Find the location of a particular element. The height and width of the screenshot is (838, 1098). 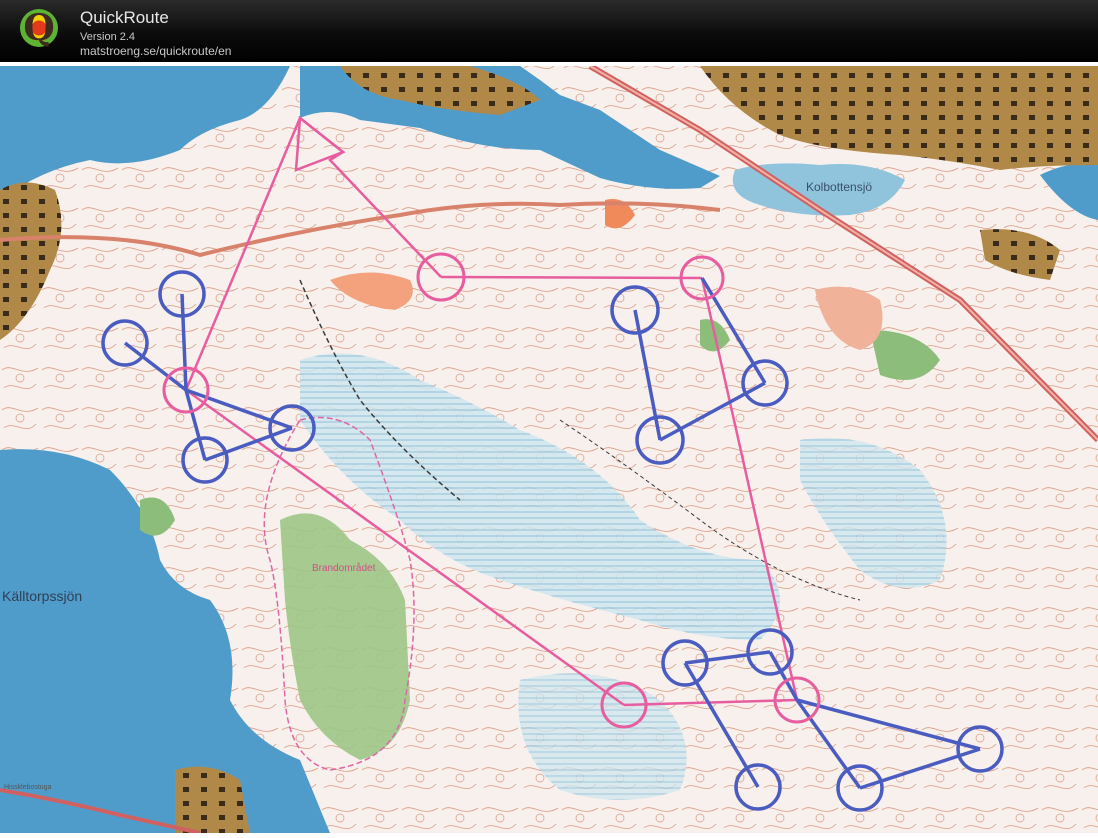

label-small-place: Hissklebostuga is located at coordinates (28, 787).